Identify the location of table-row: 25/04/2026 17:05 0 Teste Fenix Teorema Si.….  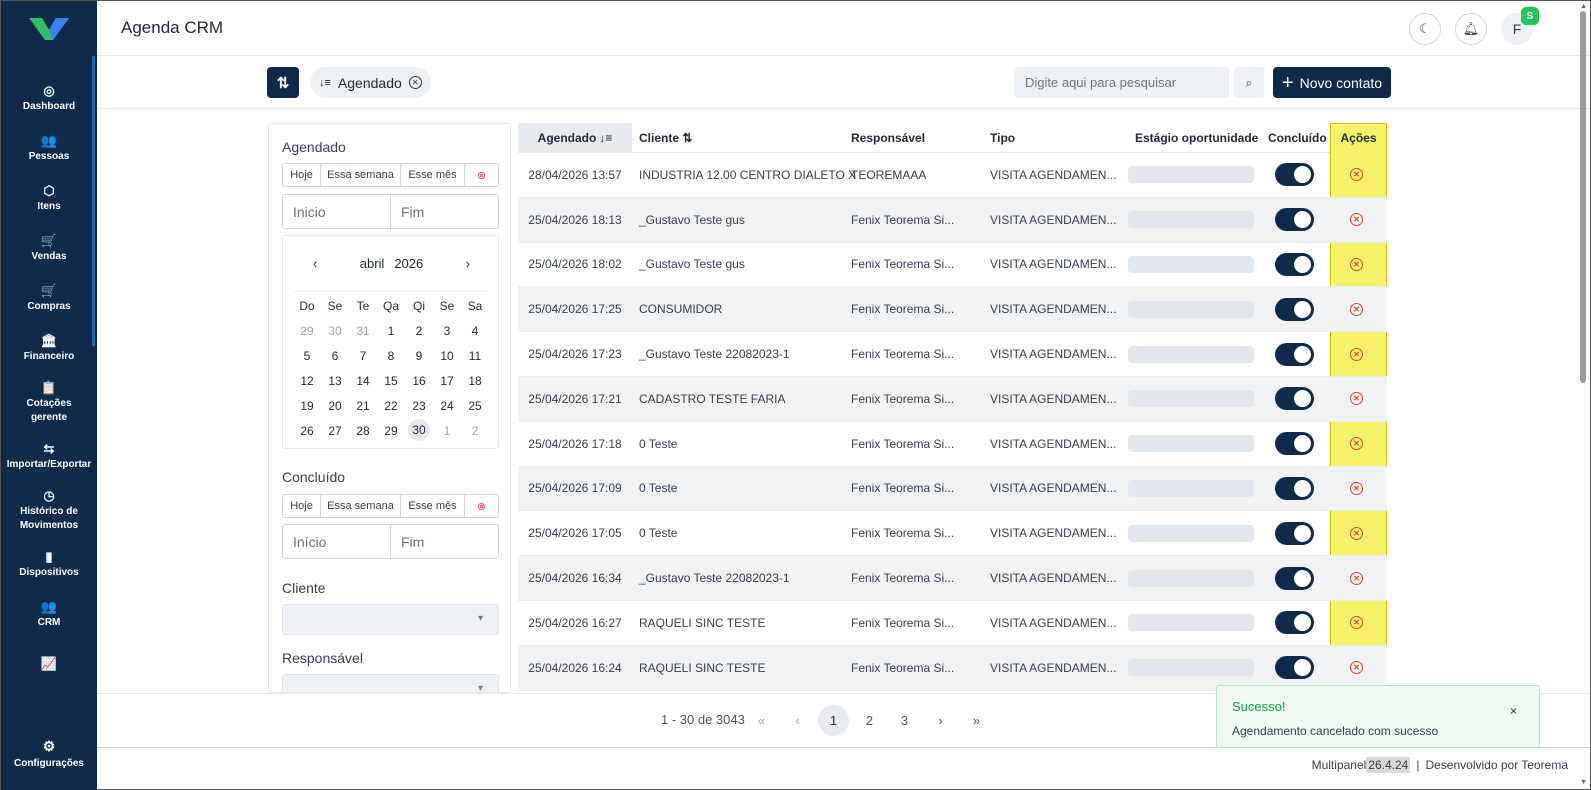
(952, 534).